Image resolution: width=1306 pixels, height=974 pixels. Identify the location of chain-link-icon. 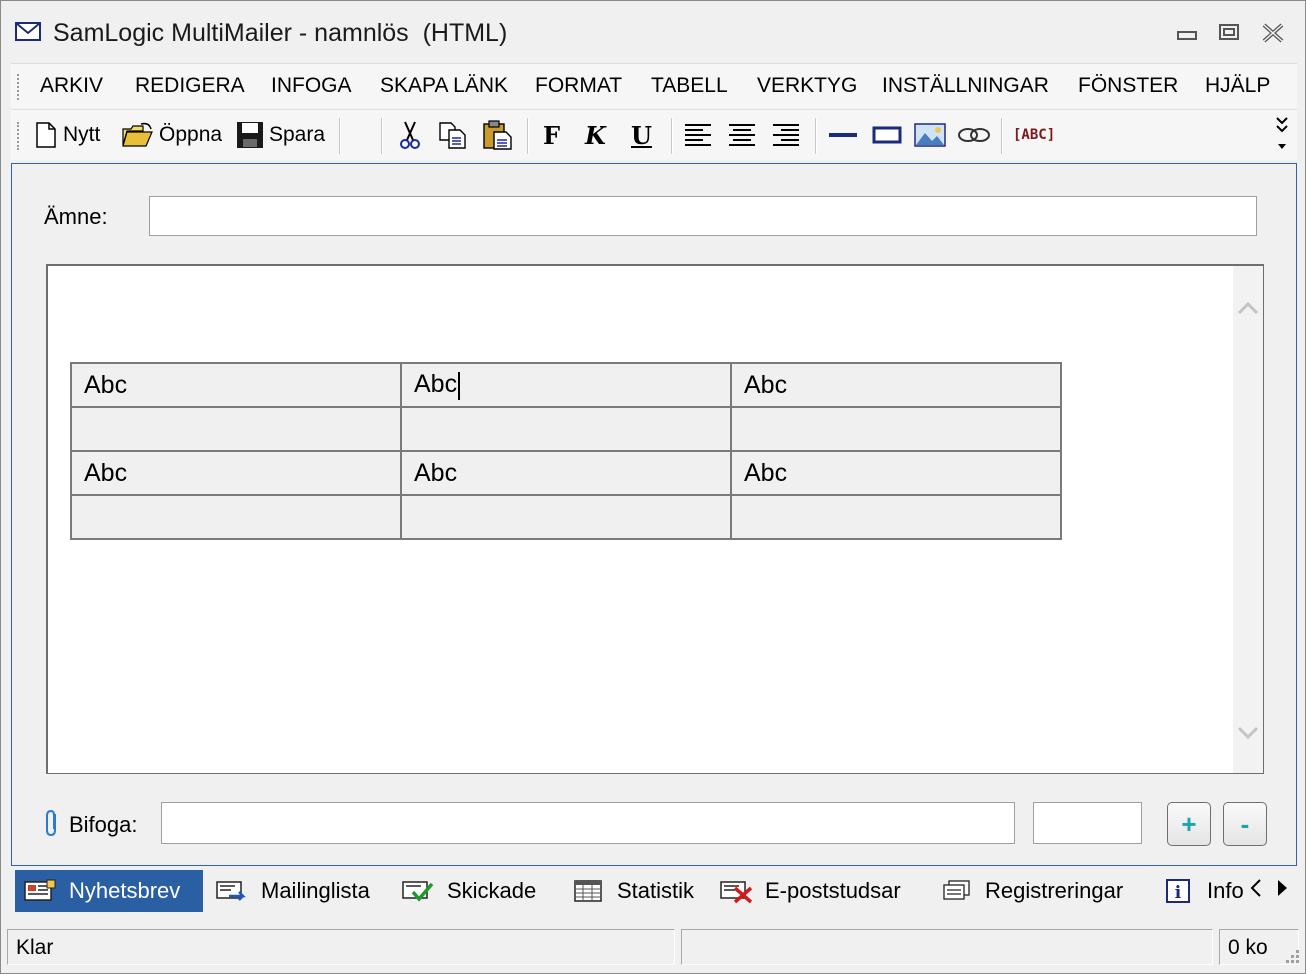
(974, 135).